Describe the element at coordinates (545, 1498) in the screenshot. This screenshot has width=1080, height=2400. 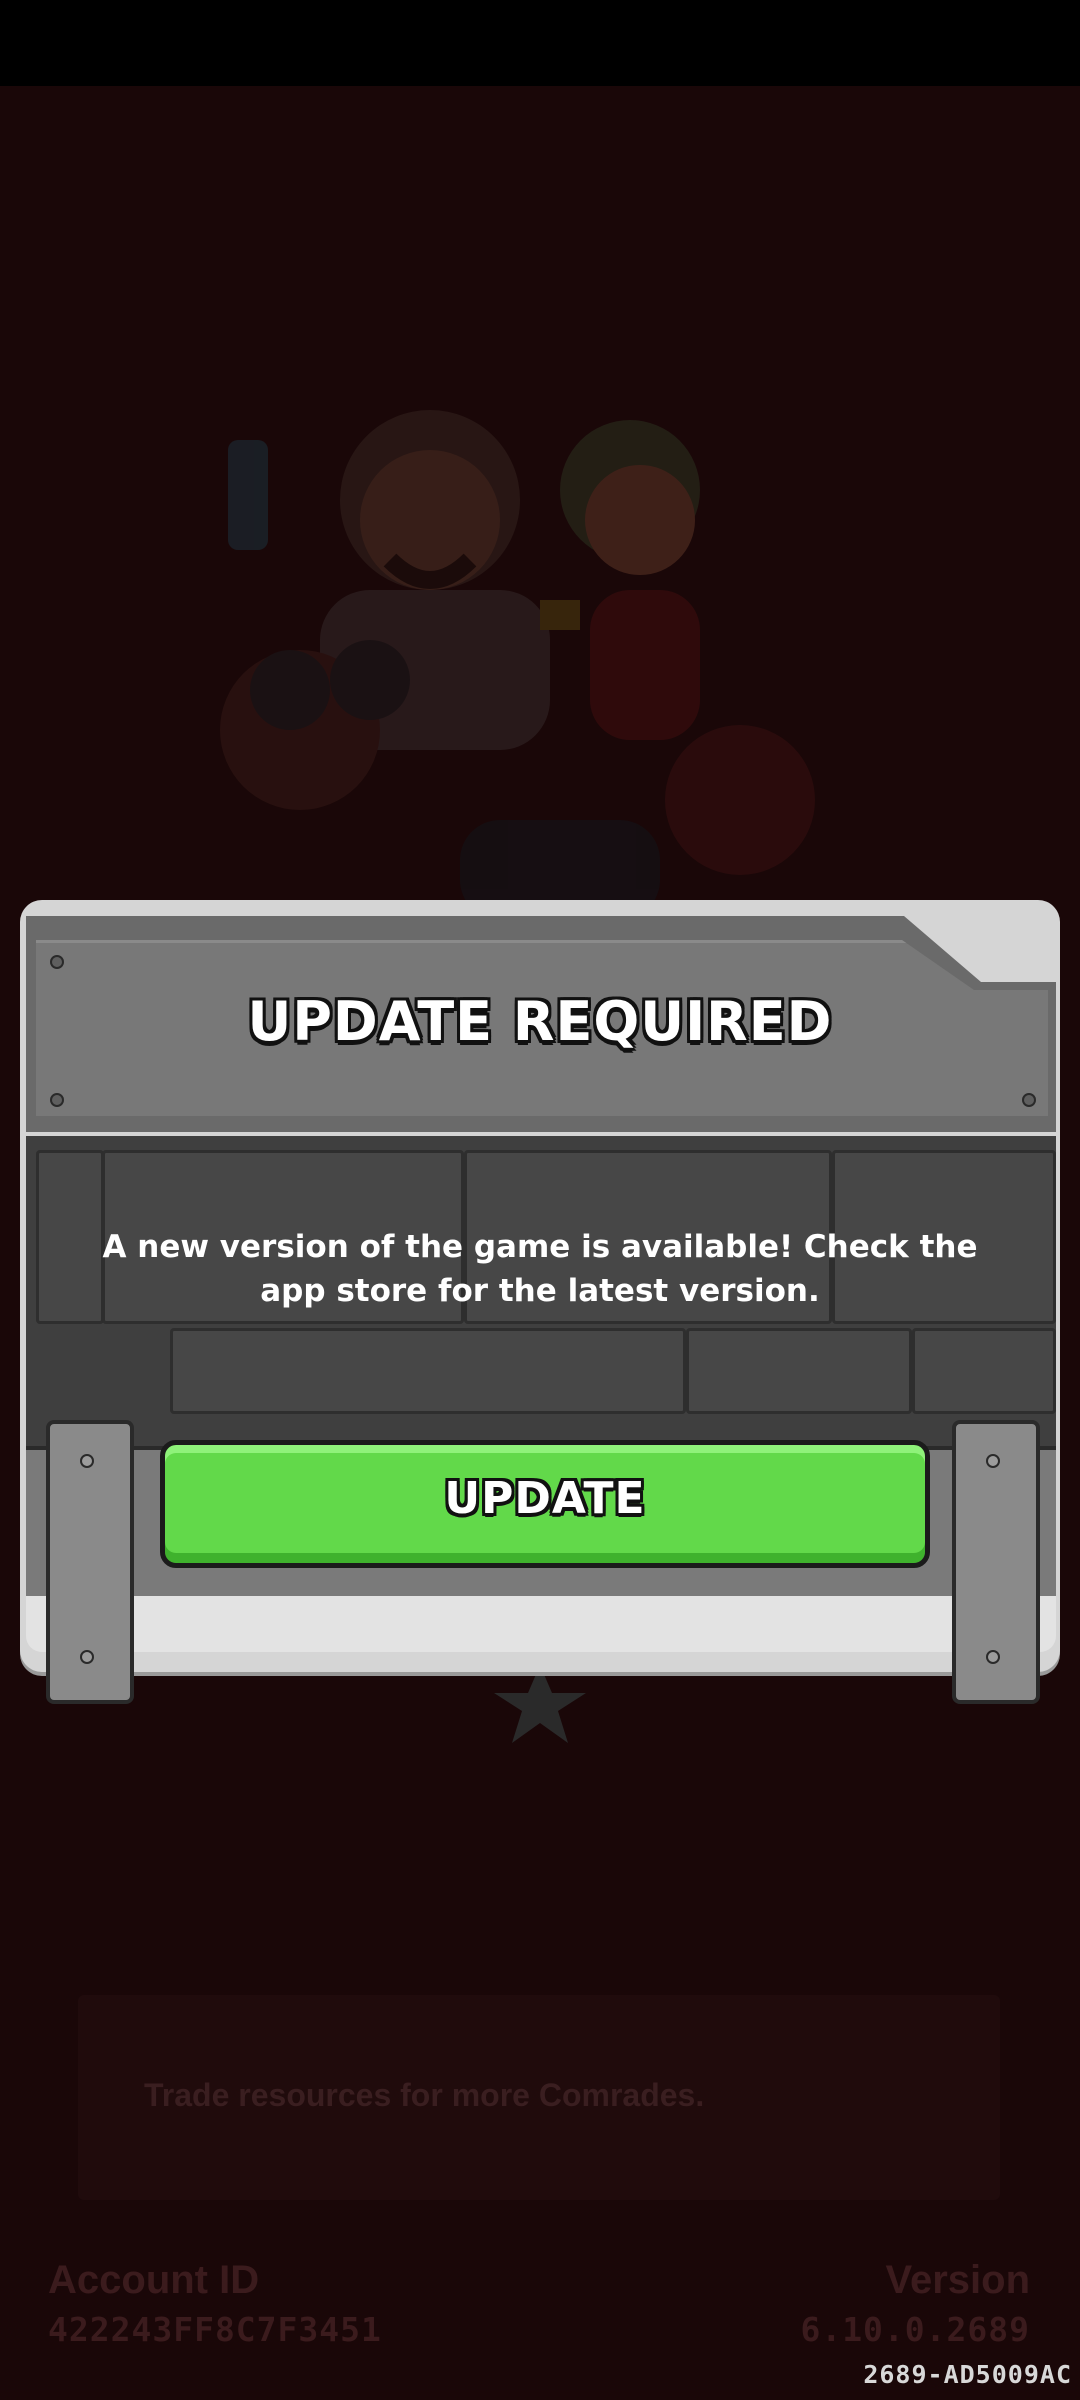
I see `update-button-label: UPDATE` at that location.